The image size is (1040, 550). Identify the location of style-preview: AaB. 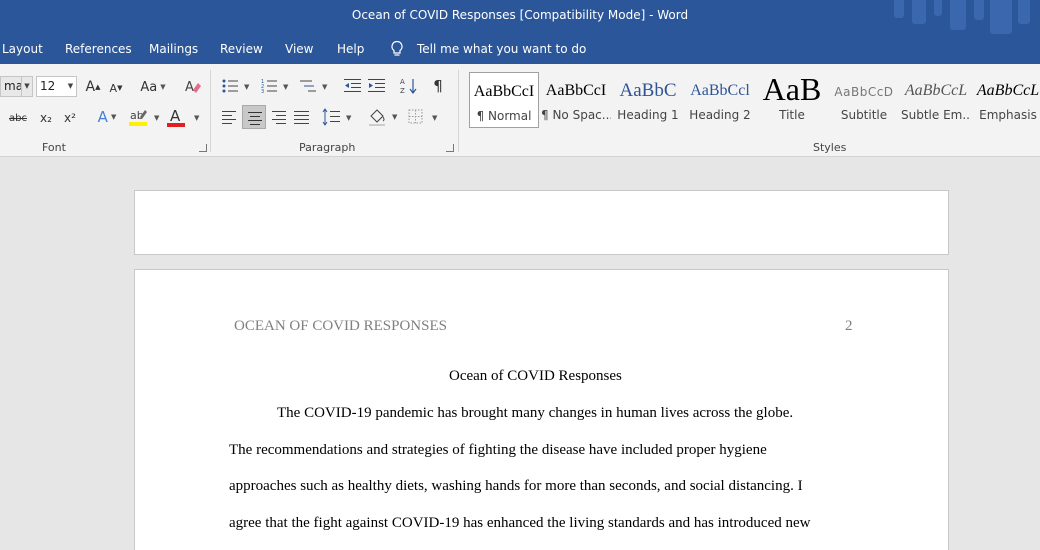
(792, 89).